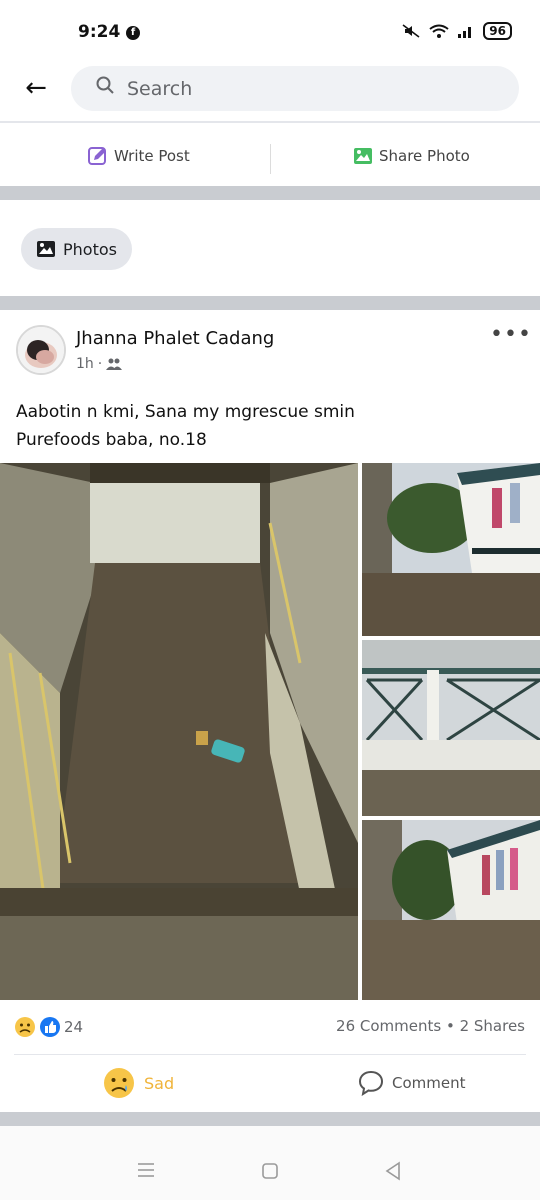 The height and width of the screenshot is (1200, 540). Describe the element at coordinates (451, 910) in the screenshot. I see `post-photo-flooded-hallway` at that location.